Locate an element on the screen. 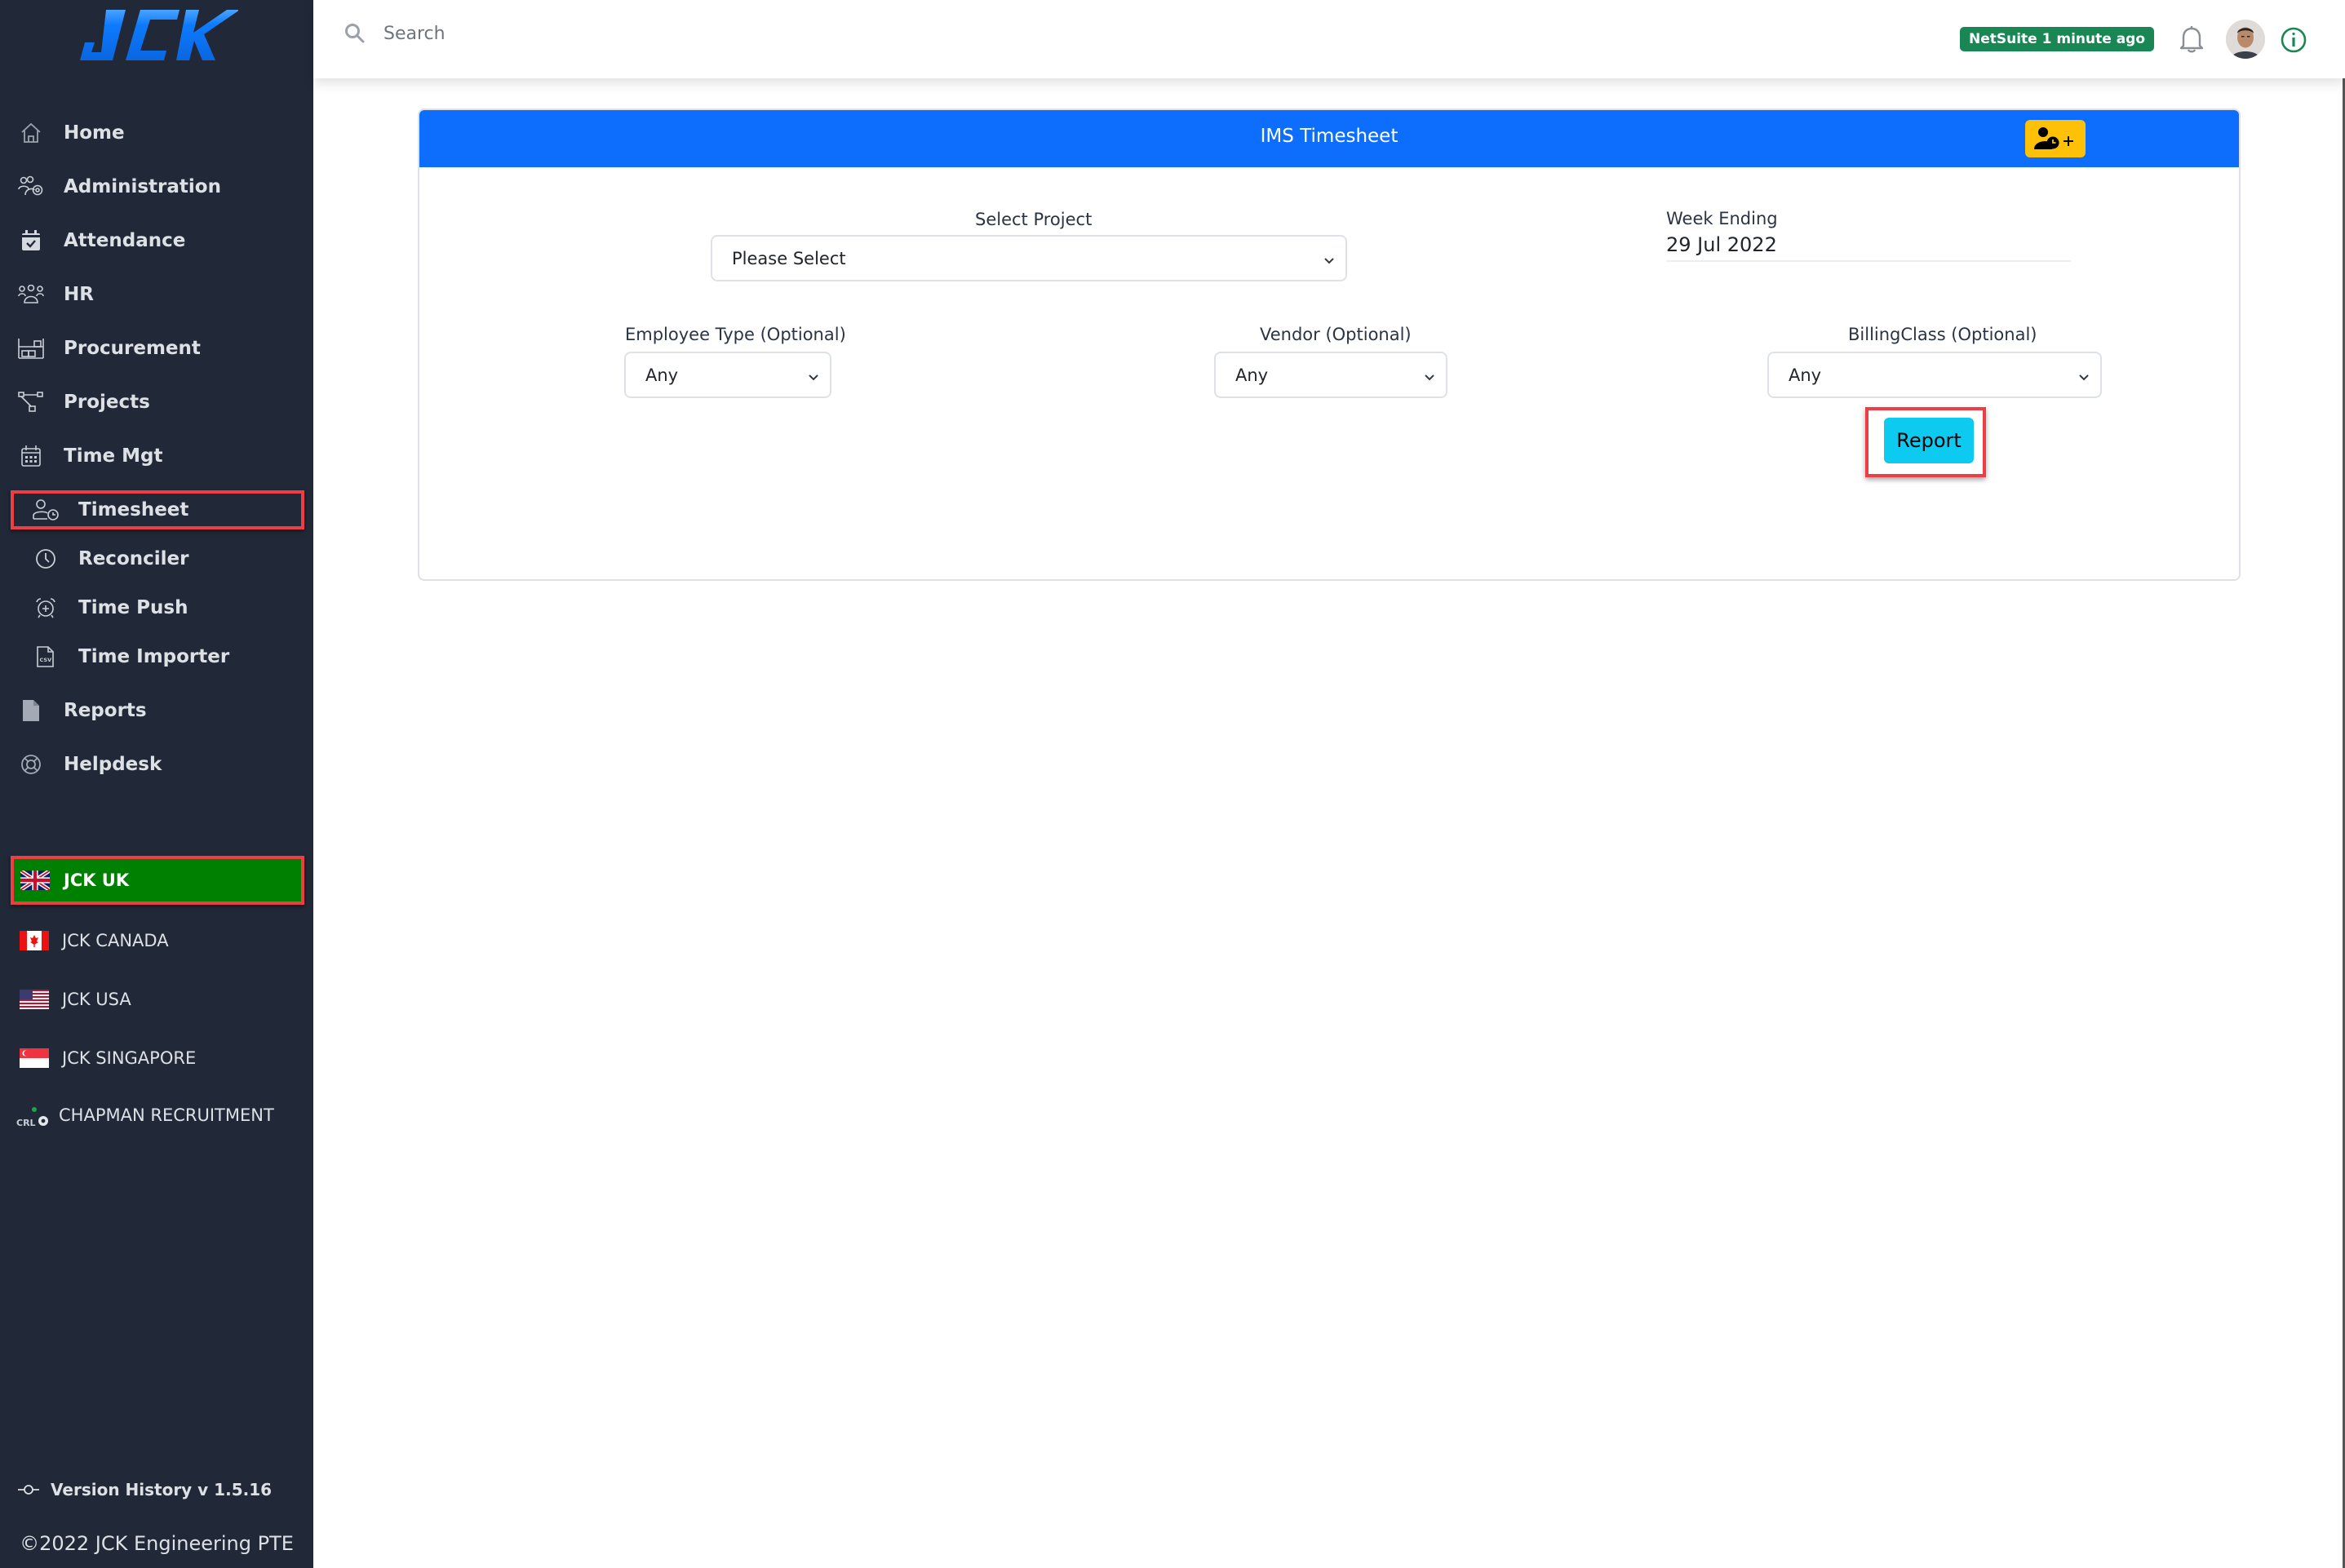 The height and width of the screenshot is (1568, 2345). search-bar is located at coordinates (608, 33).